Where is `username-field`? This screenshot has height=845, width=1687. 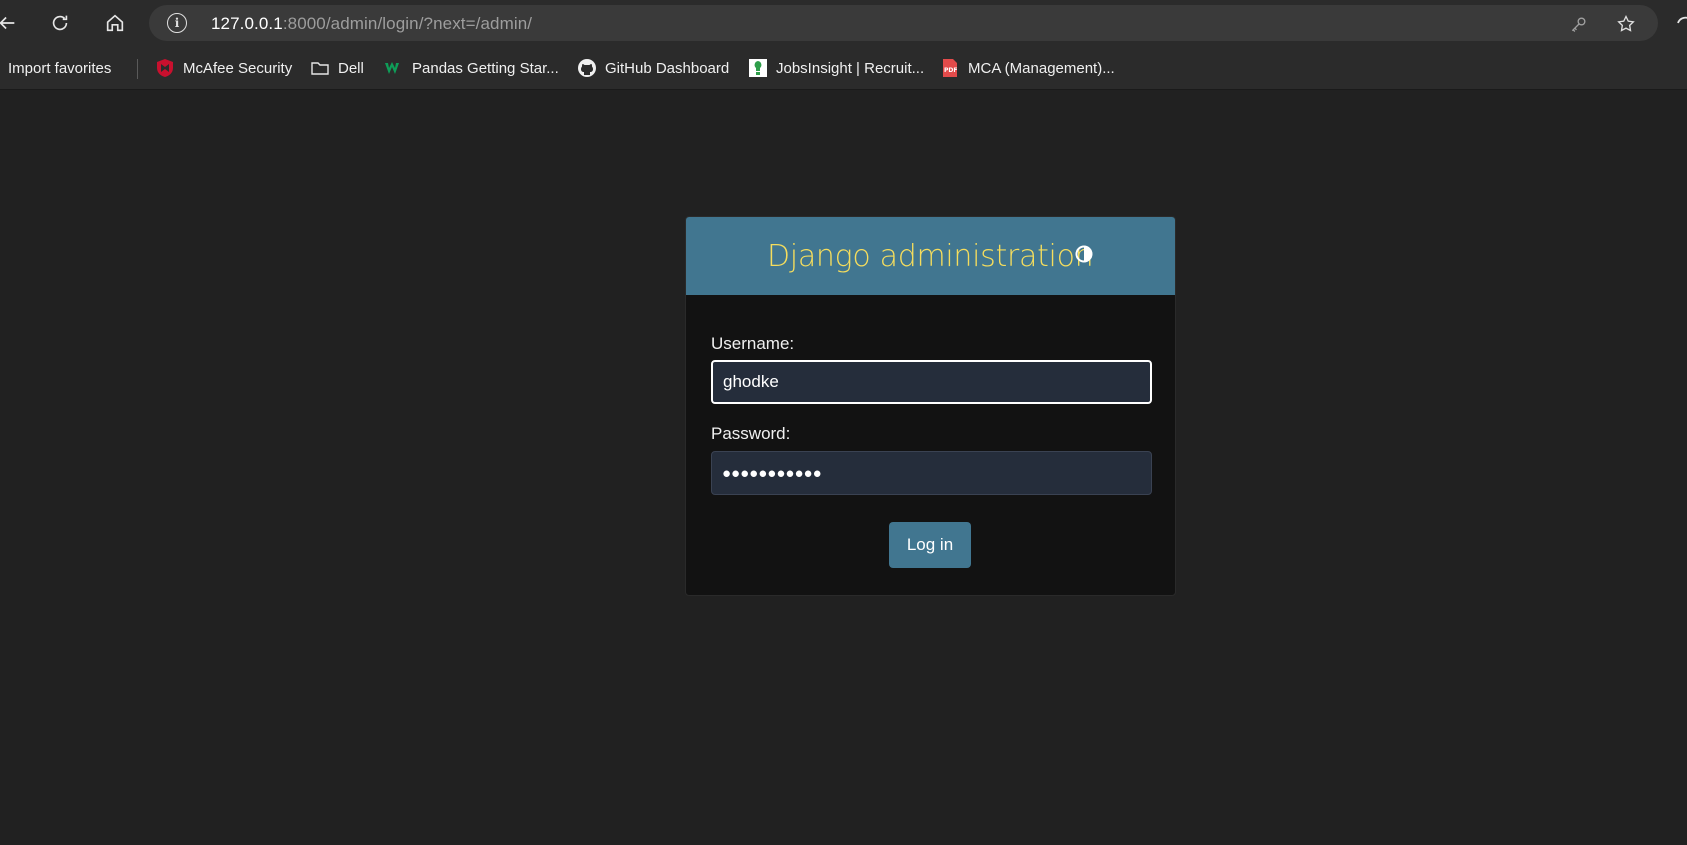 username-field is located at coordinates (931, 382).